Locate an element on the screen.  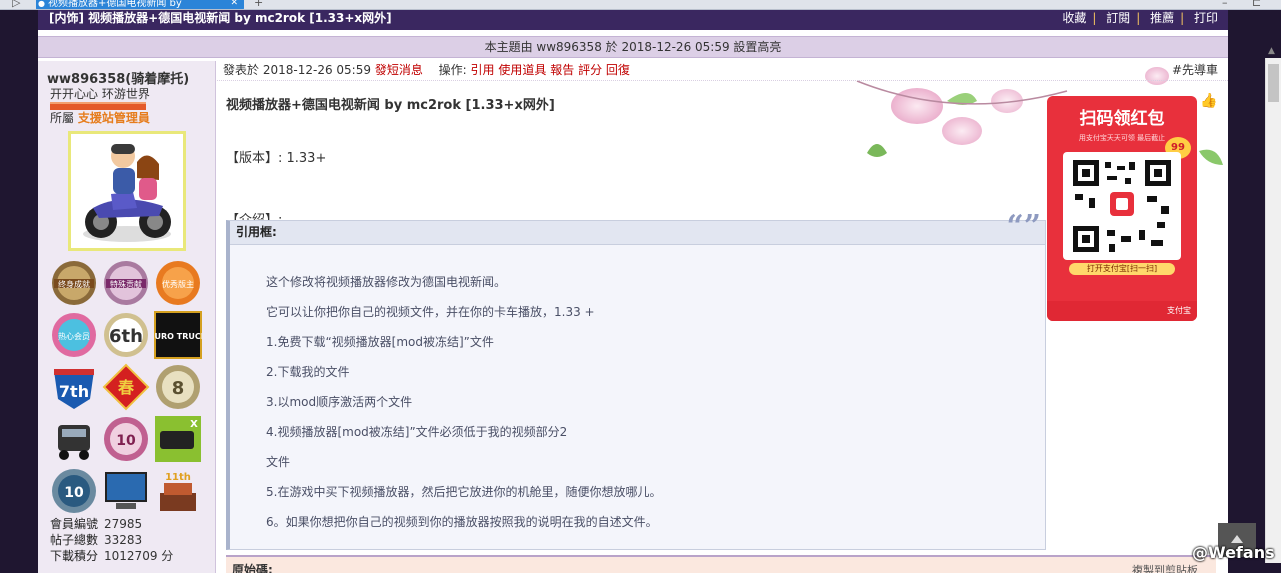
ad-footer: 支付宝 is located at coordinates (1122, 311).